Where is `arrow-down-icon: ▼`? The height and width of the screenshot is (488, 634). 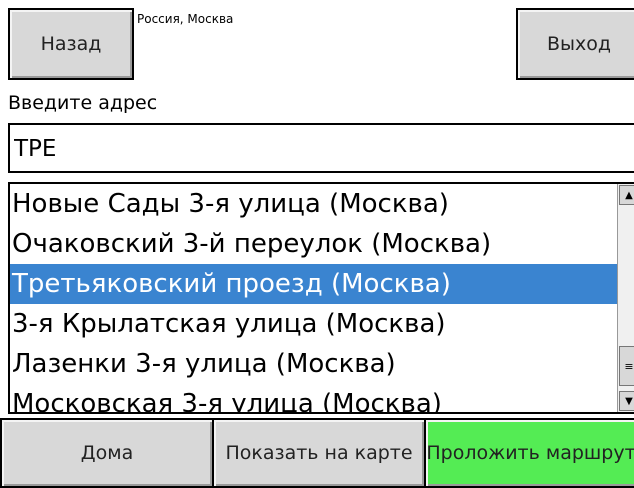
arrow-down-icon: ▼ is located at coordinates (626, 401).